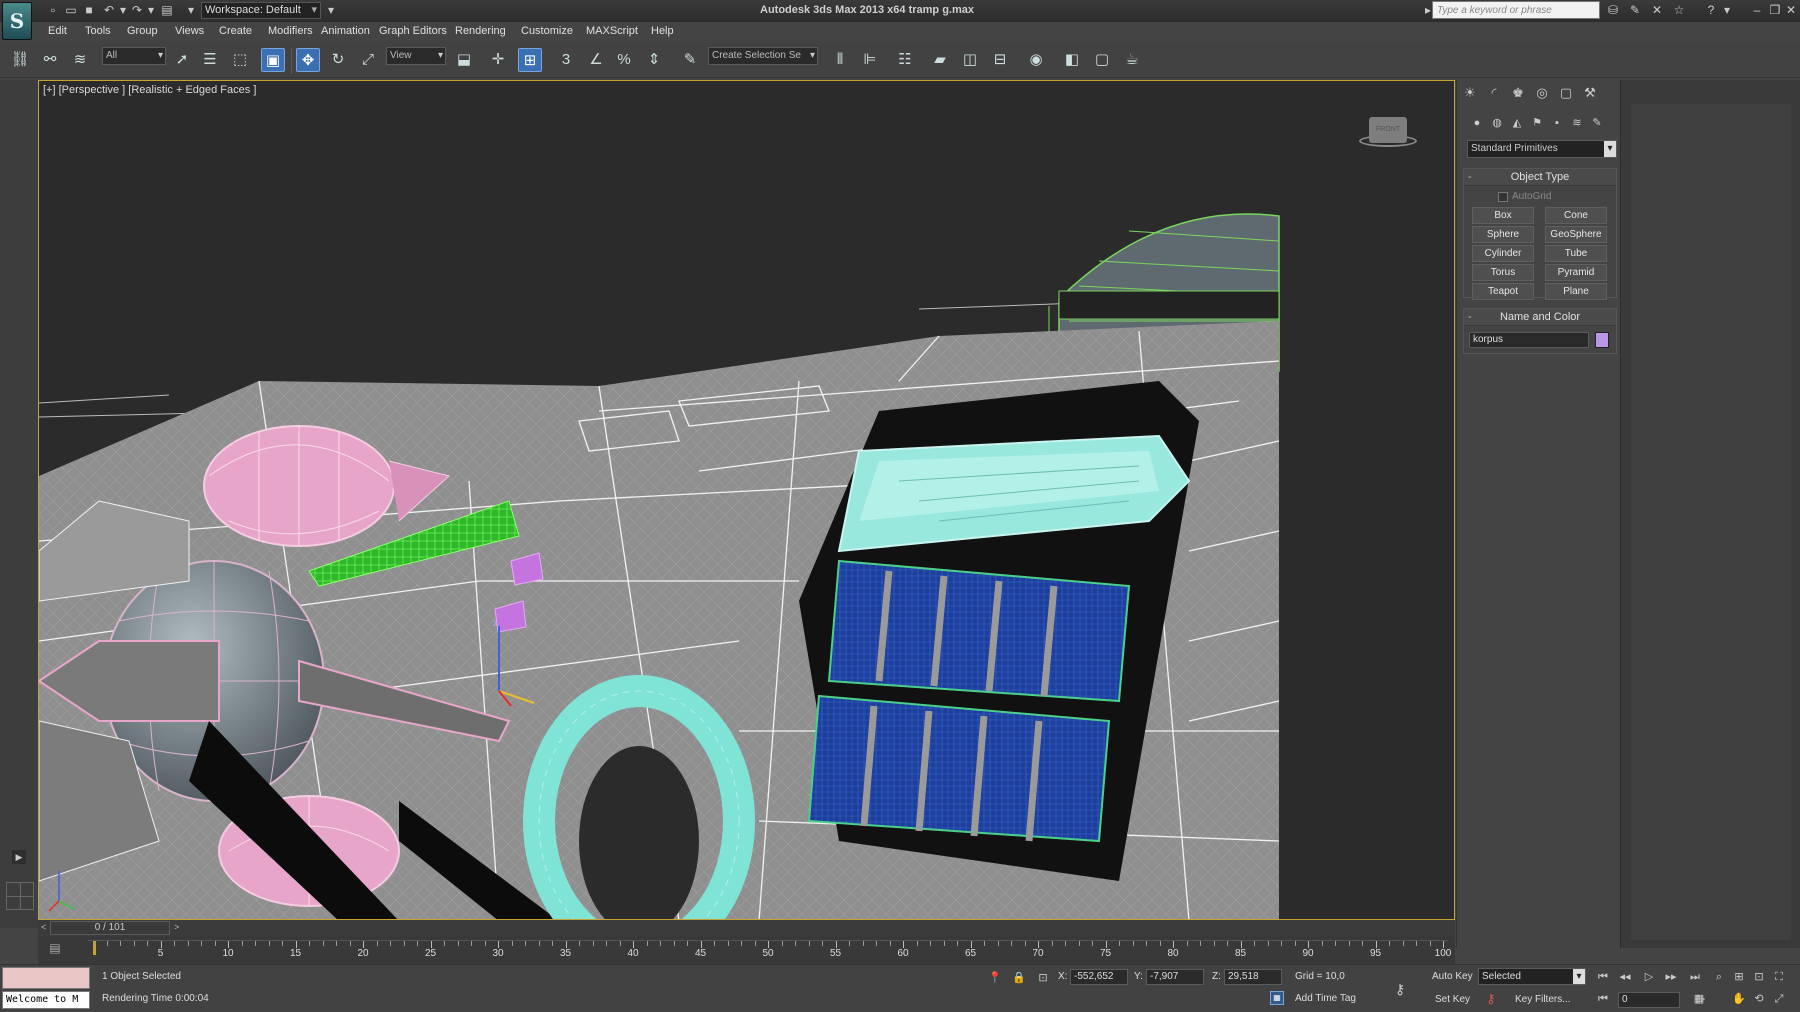 The width and height of the screenshot is (1800, 1012). Describe the element at coordinates (1576, 253) in the screenshot. I see `tube-button: Tube` at that location.